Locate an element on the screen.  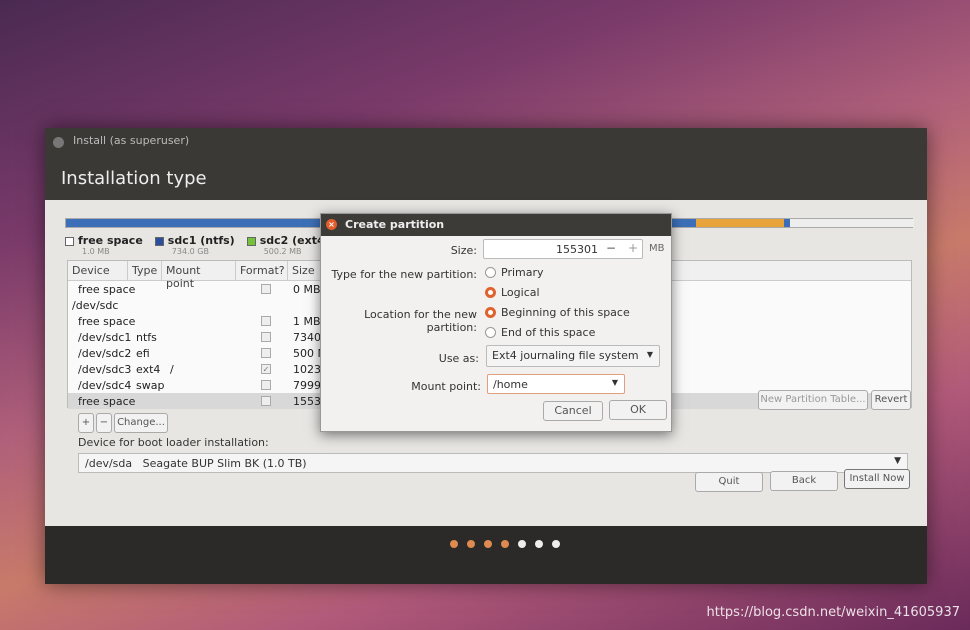
cell-type: efi is located at coordinates (143, 353).